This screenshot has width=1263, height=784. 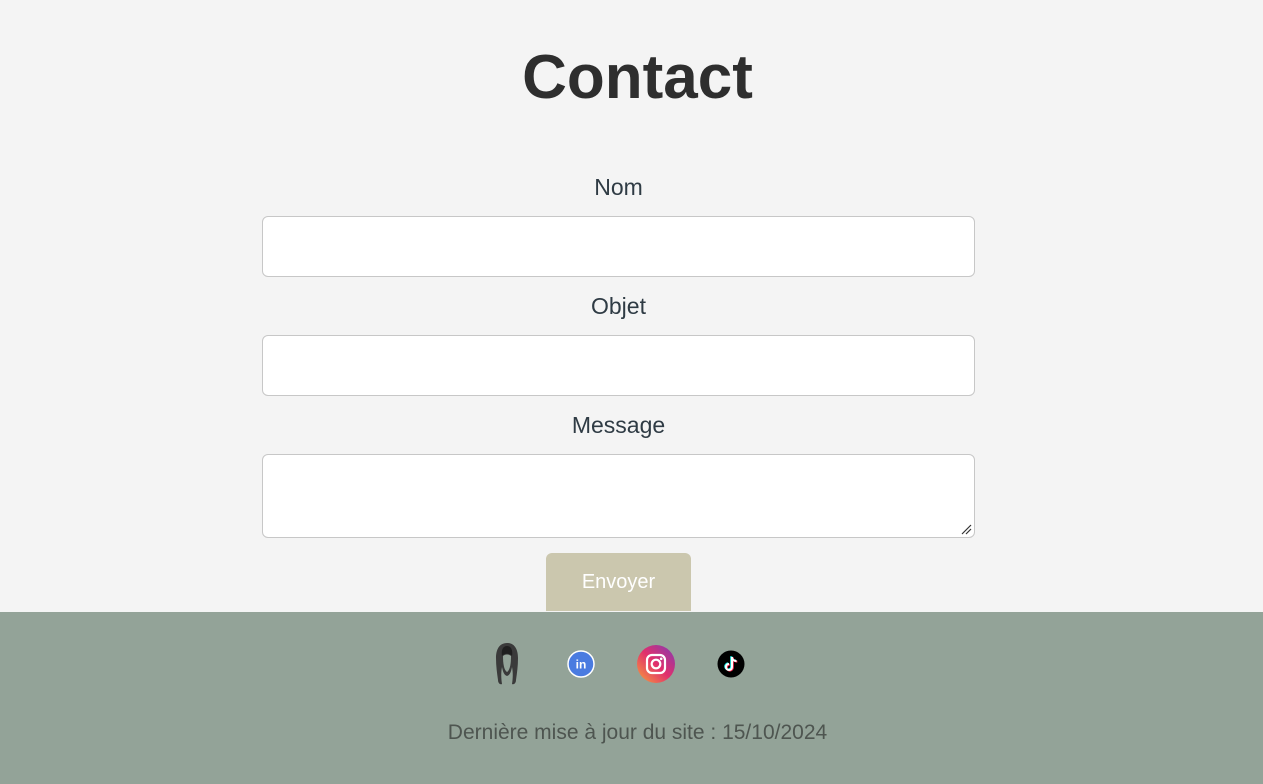 I want to click on tiktok-link, so click(x=731, y=664).